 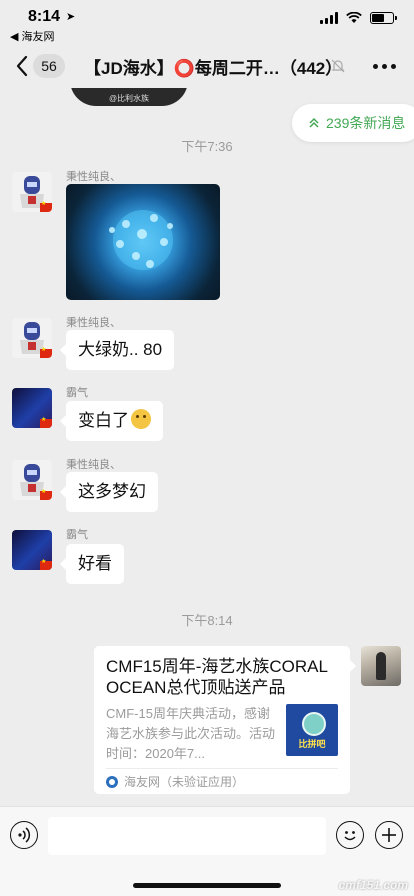 What do you see at coordinates (92, 564) in the screenshot?
I see `message-bubble: 好看` at bounding box center [92, 564].